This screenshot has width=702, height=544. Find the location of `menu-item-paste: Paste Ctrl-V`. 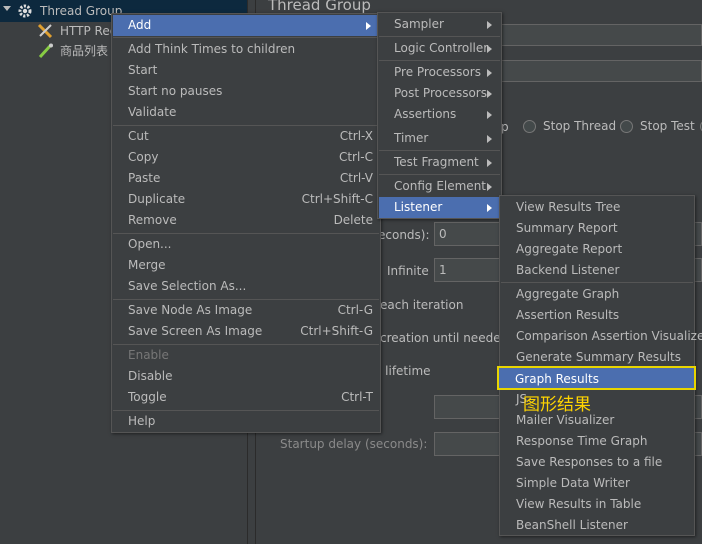

menu-item-paste: Paste Ctrl-V is located at coordinates (246, 178).